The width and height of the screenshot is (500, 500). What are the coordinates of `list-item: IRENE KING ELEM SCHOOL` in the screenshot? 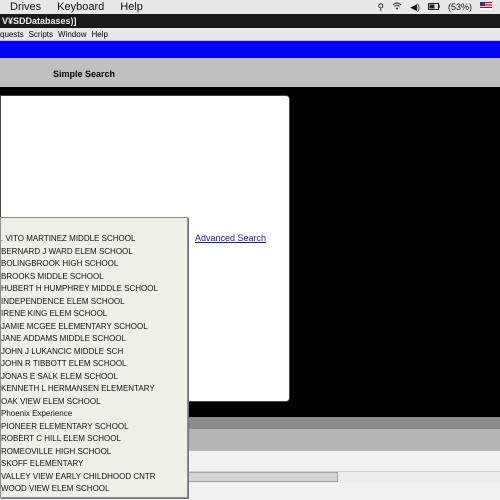 It's located at (94, 314).